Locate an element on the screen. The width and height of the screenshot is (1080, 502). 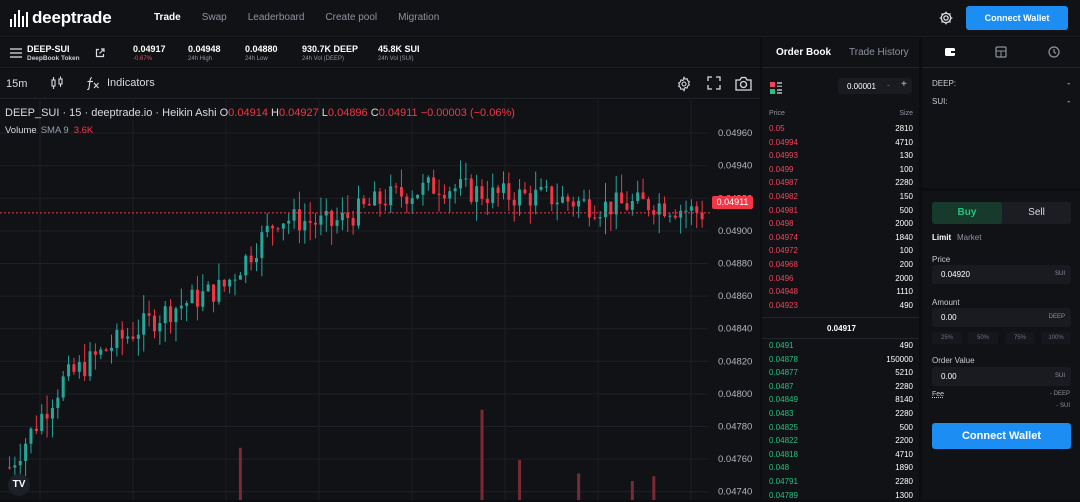
nav-create-pool: Create pool is located at coordinates (351, 17).